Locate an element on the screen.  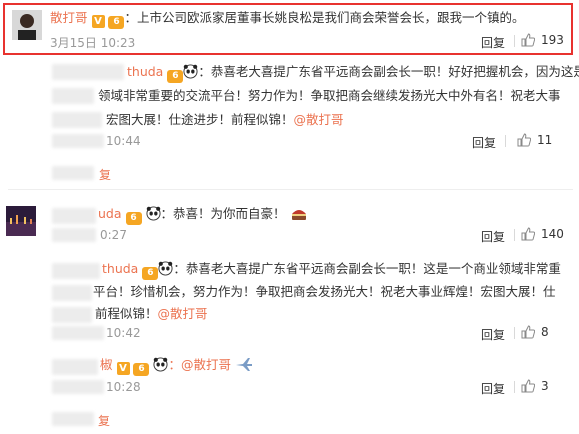
mention-link: ：@散打哥 is located at coordinates (199, 364).